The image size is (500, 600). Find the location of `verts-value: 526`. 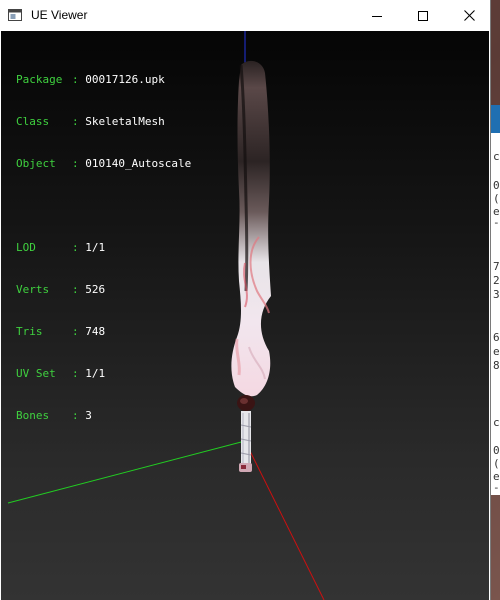

verts-value: 526 is located at coordinates (95, 289).